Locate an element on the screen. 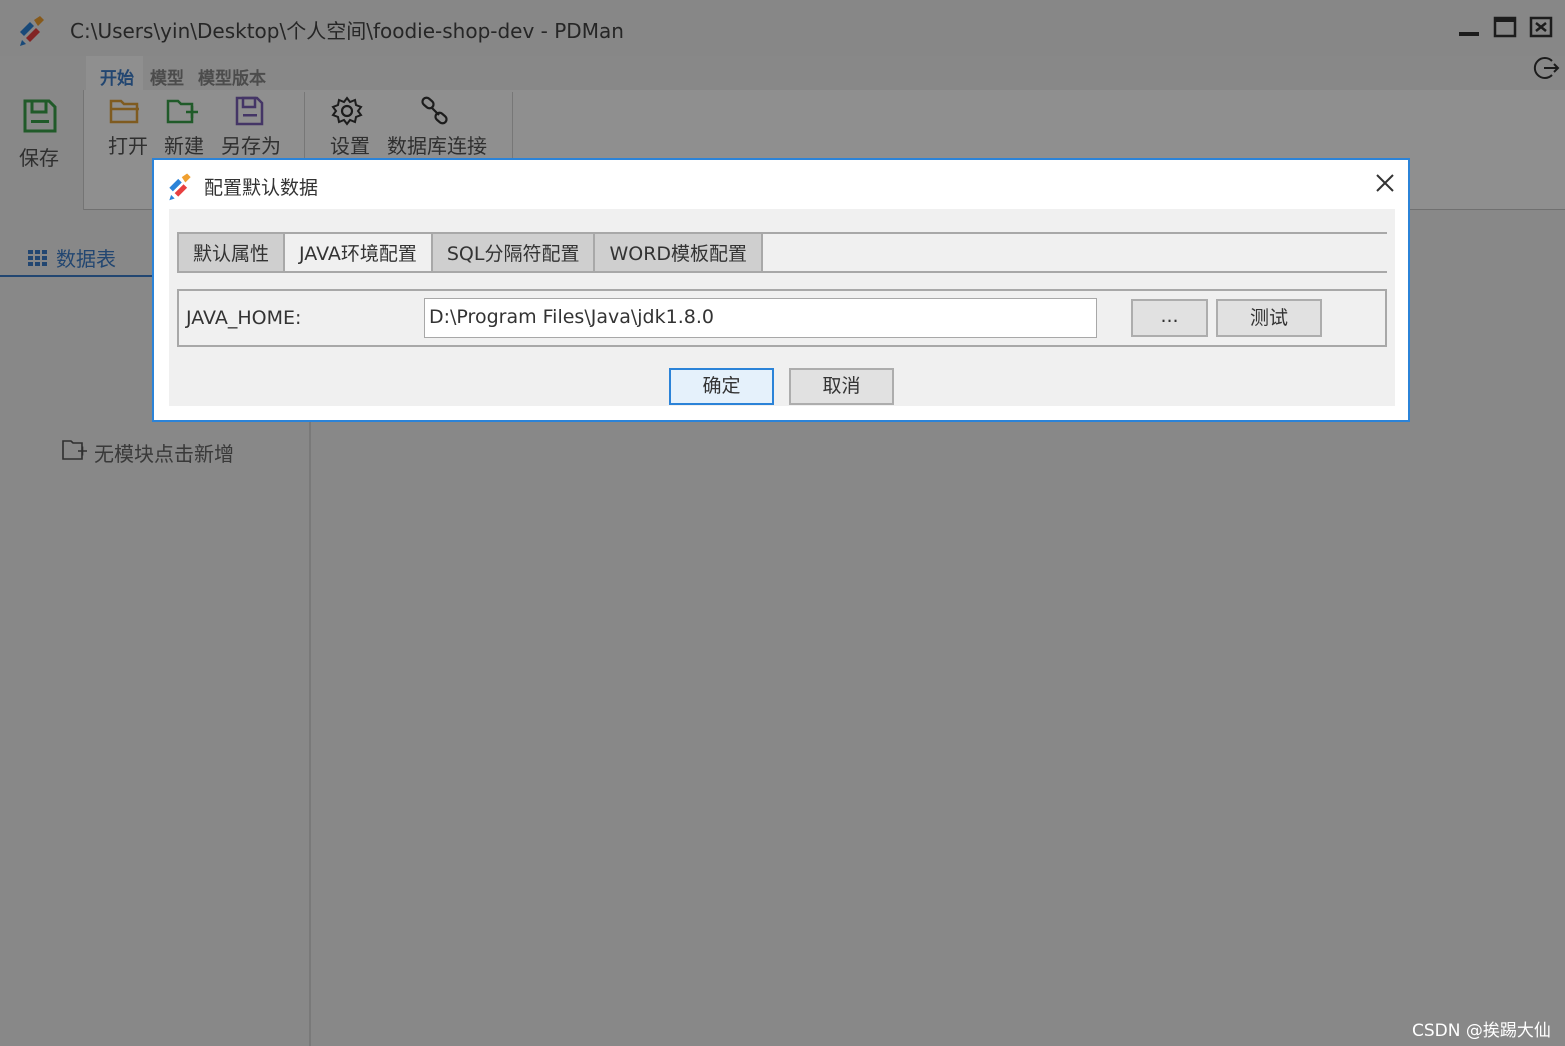  java-home-label: JAVA_HOME: is located at coordinates (243, 318).